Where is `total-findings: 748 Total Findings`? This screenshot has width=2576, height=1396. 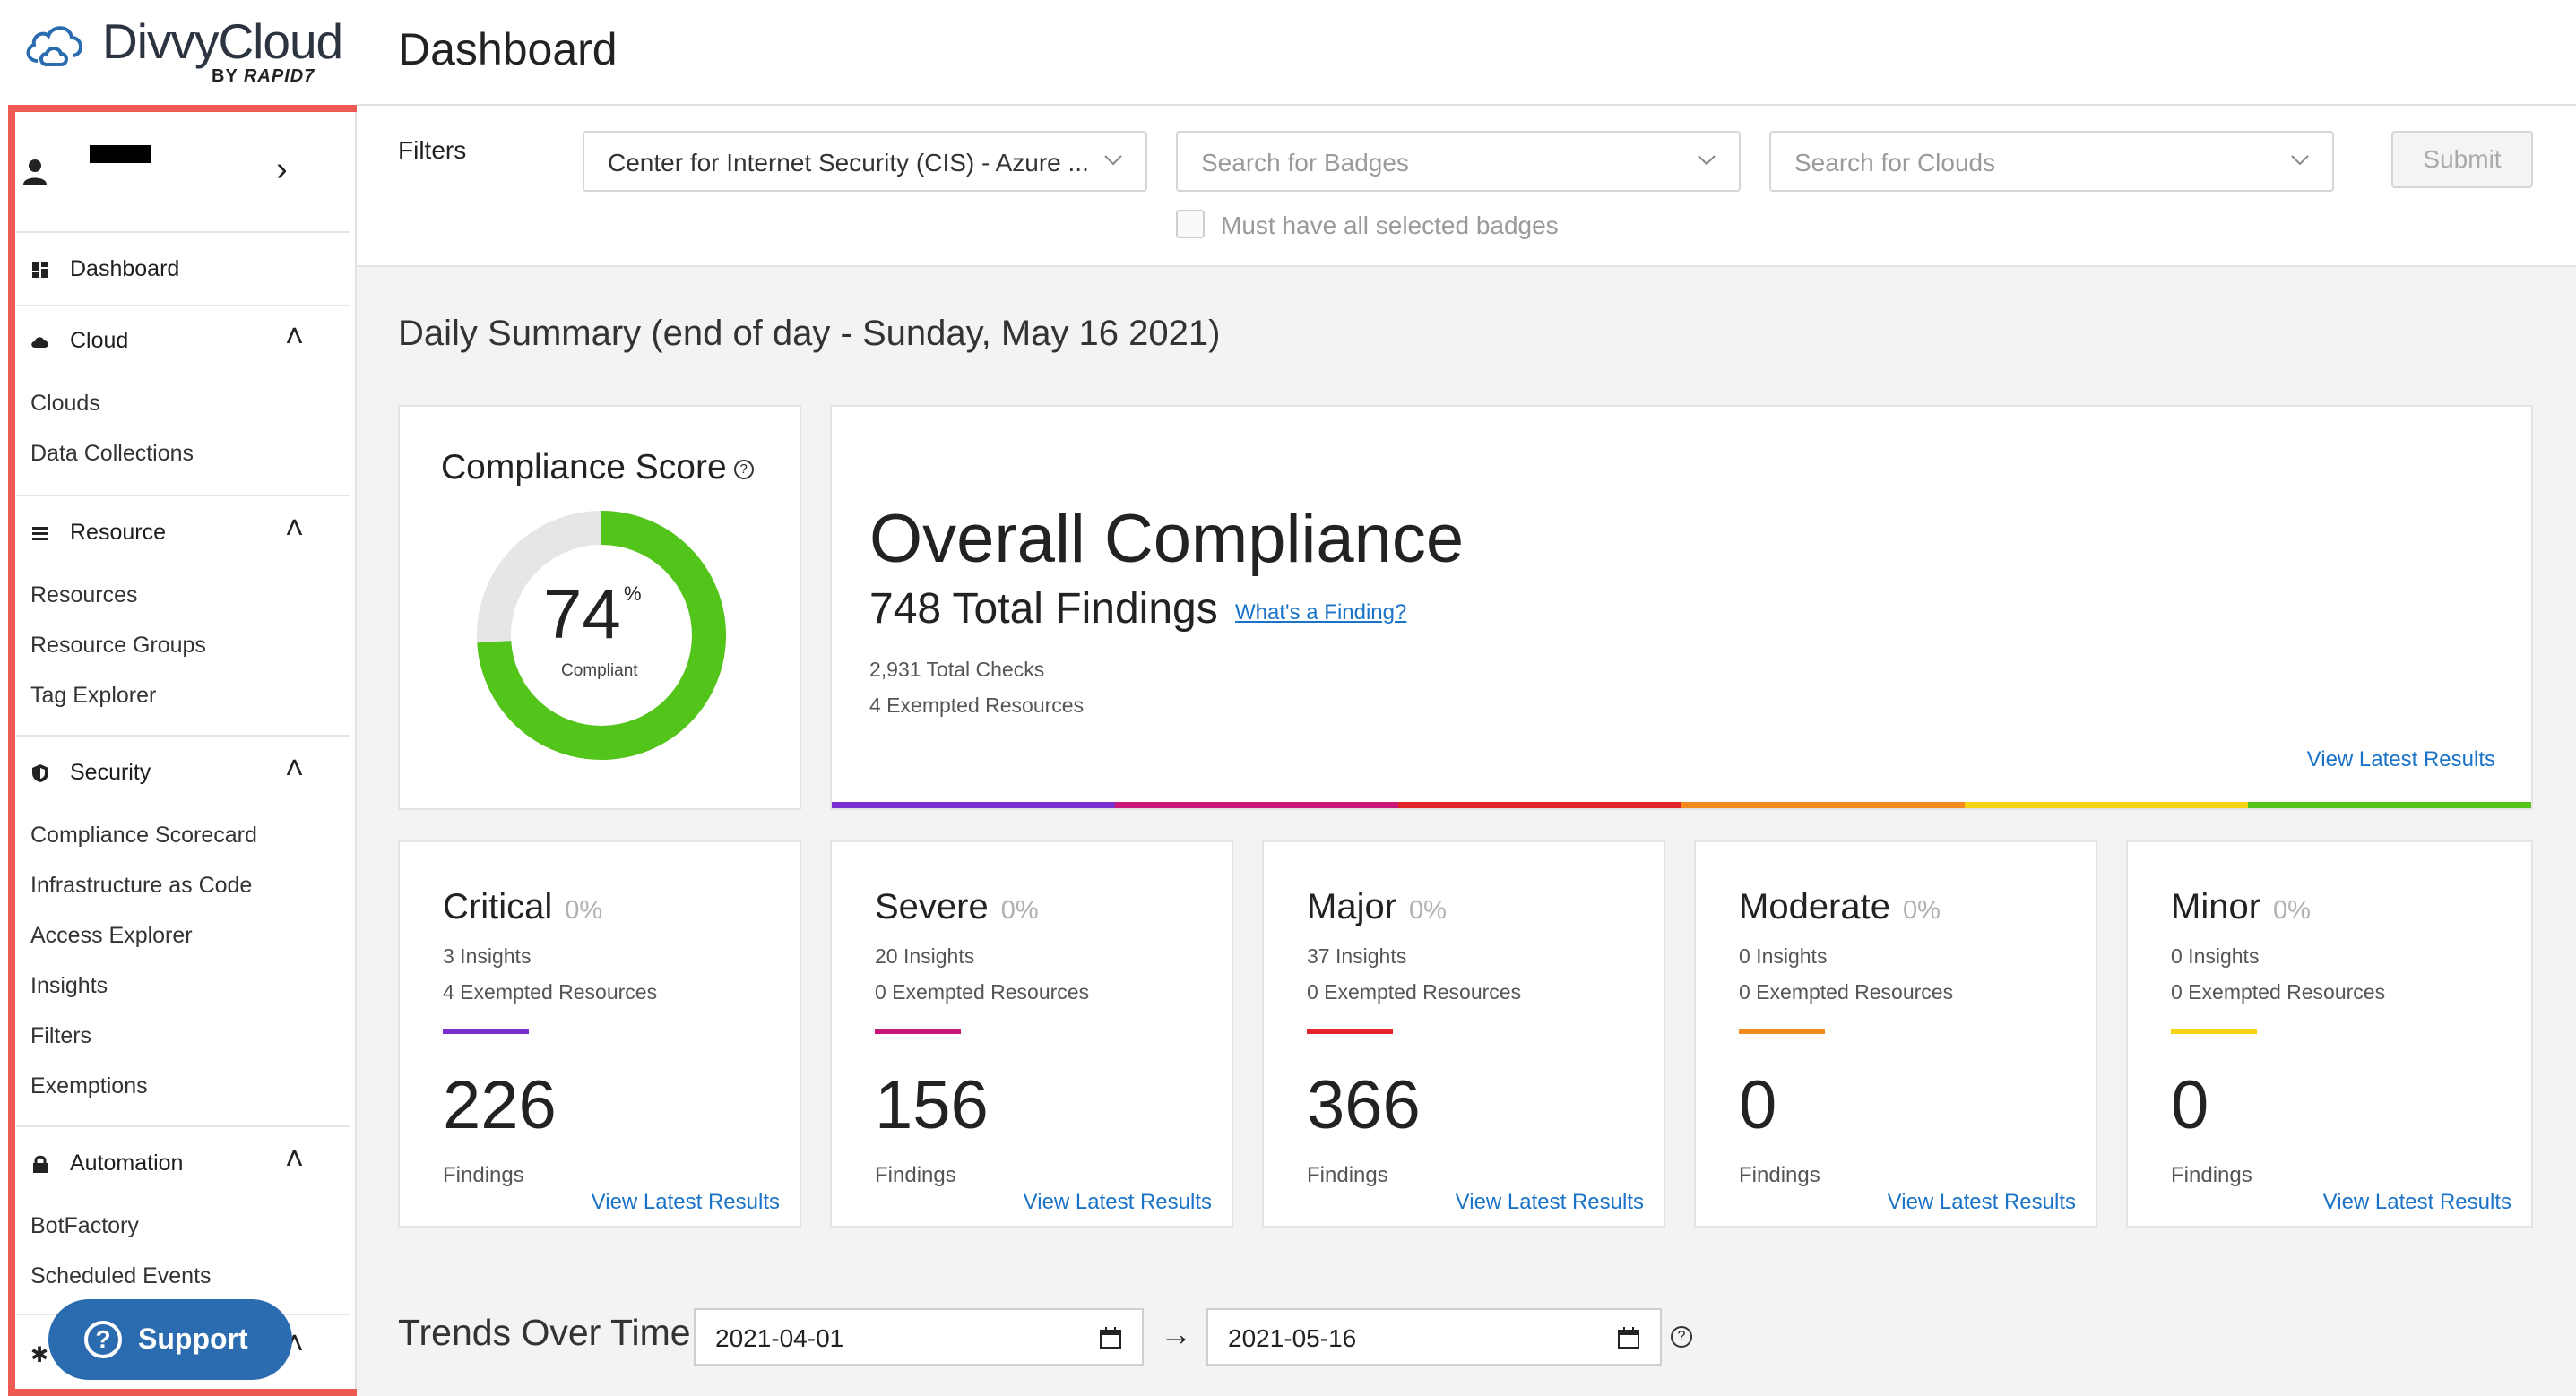
total-findings: 748 Total Findings is located at coordinates (1043, 609).